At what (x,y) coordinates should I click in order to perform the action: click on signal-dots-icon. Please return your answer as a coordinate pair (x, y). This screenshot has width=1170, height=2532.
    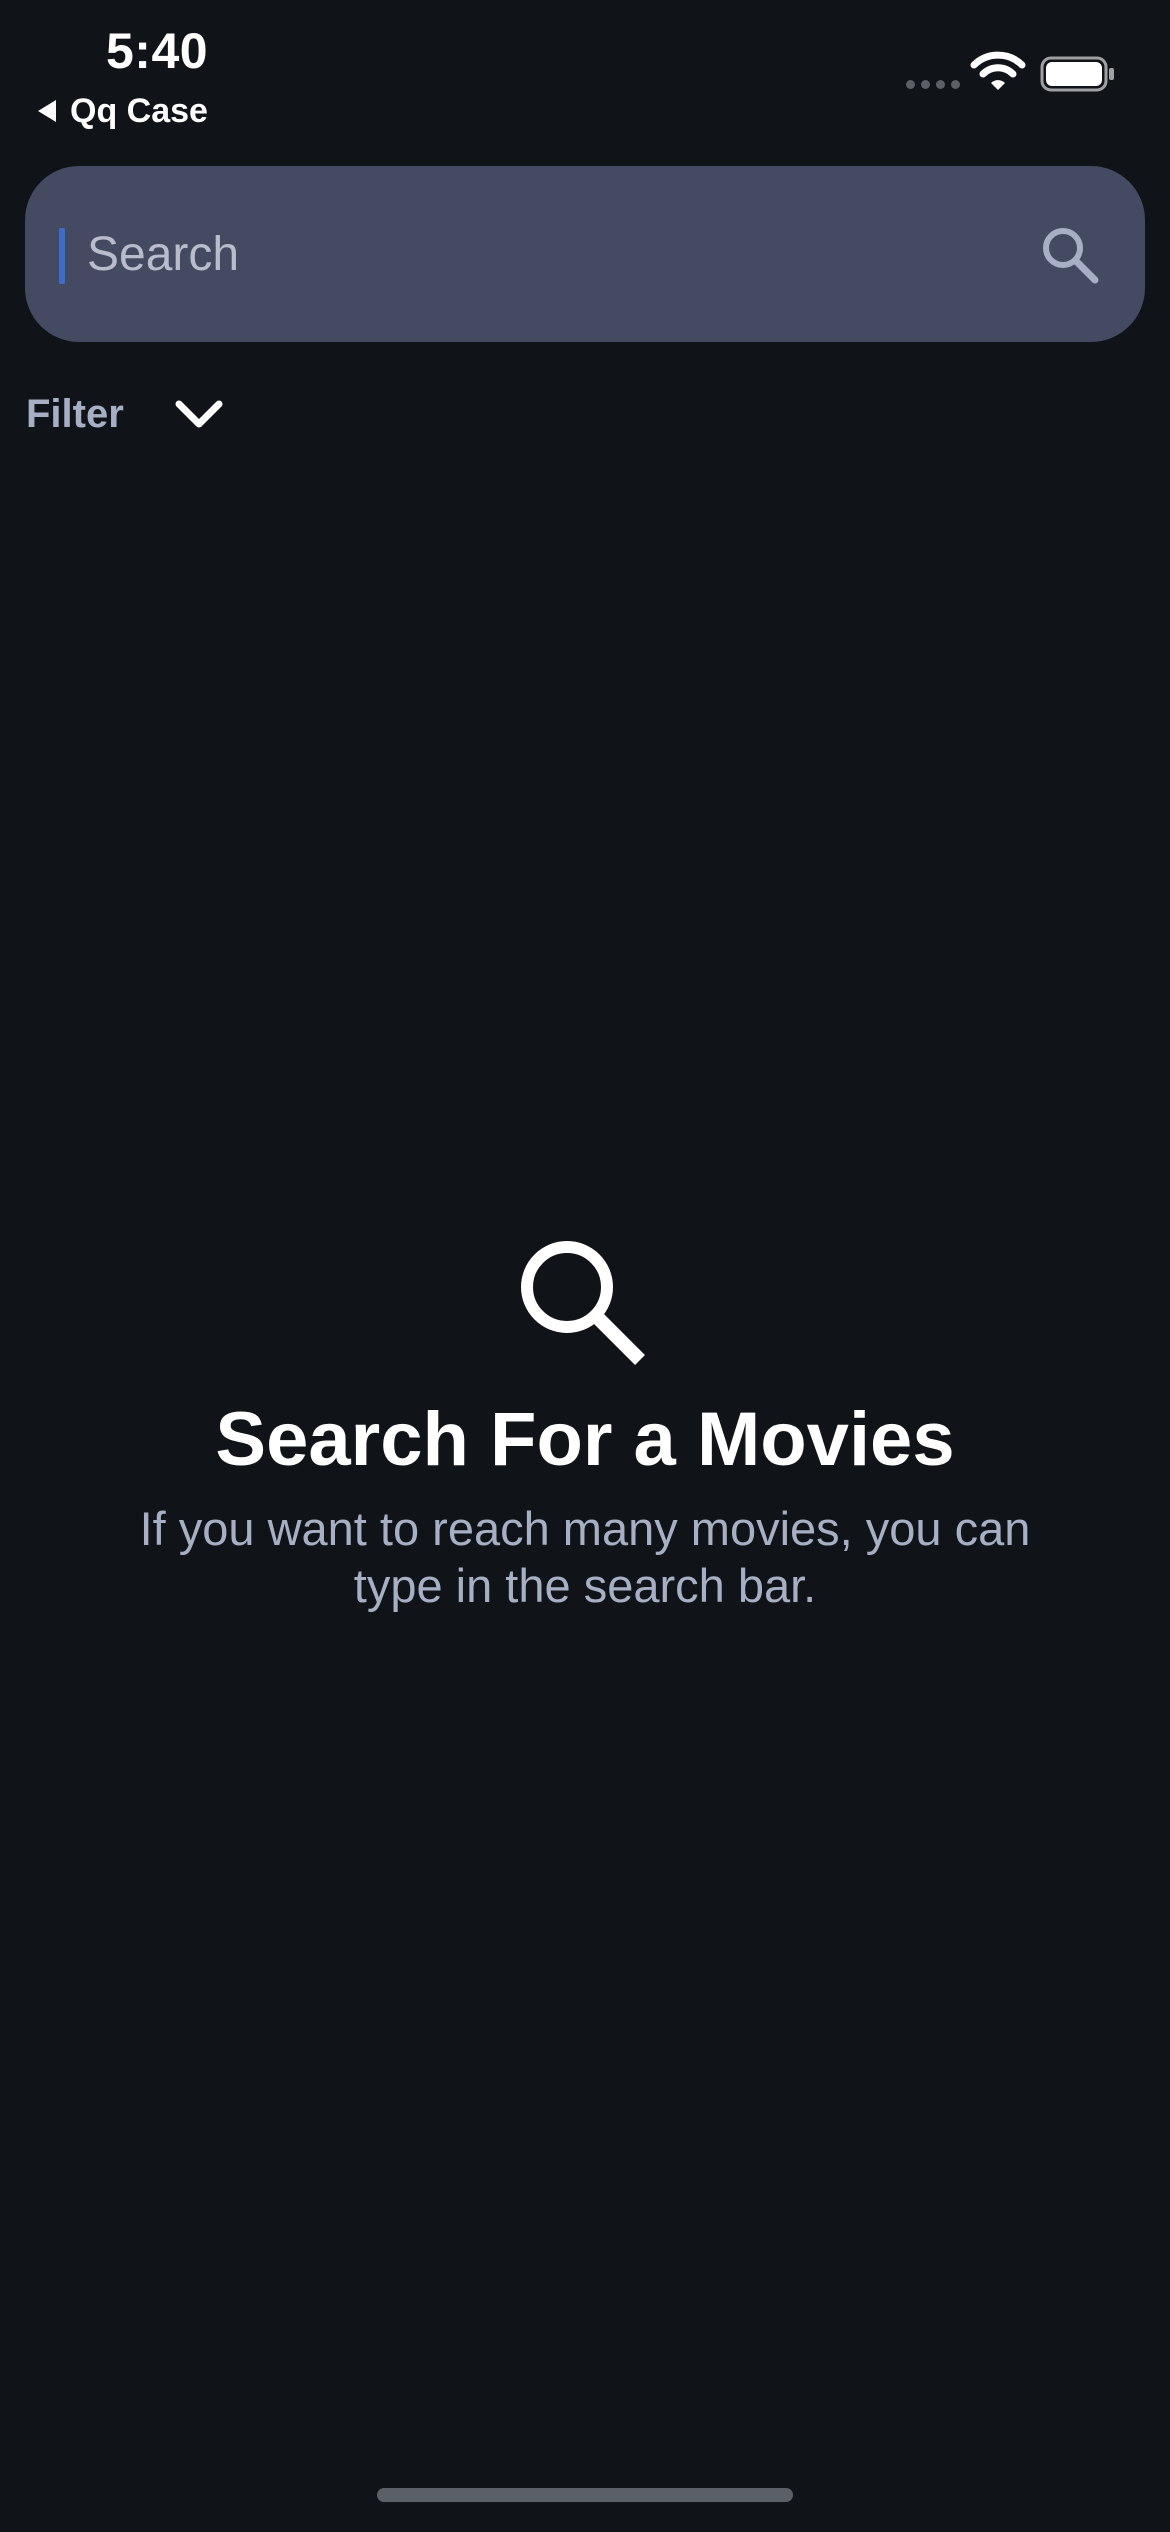
    Looking at the image, I should click on (933, 84).